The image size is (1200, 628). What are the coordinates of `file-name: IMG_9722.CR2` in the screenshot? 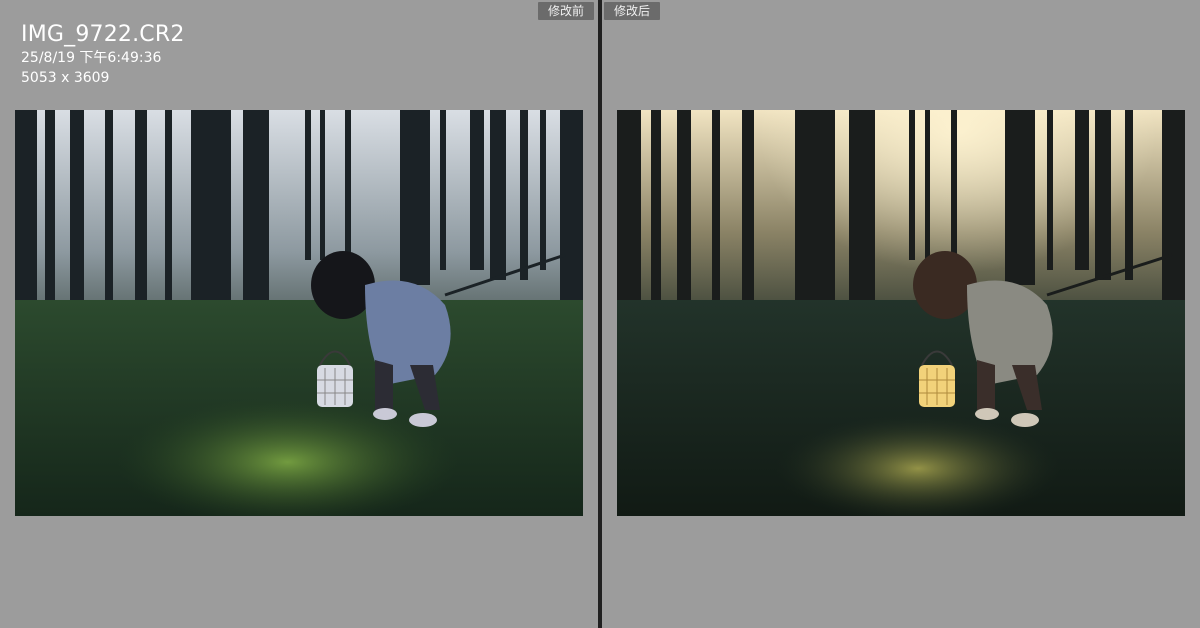 It's located at (103, 34).